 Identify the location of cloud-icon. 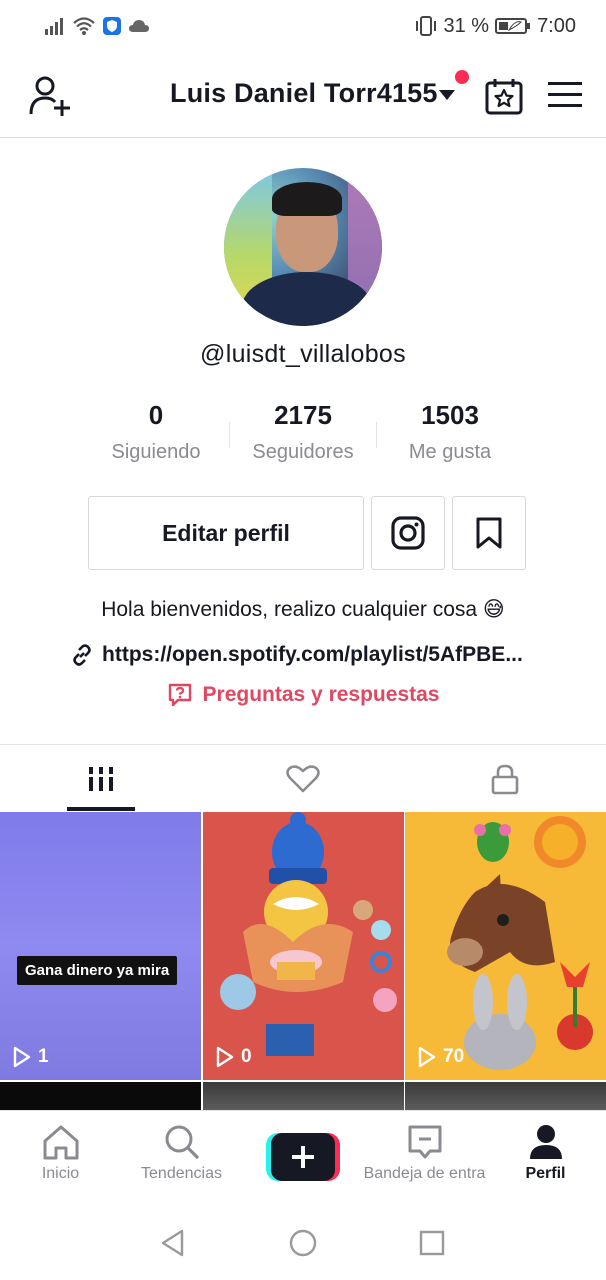
(139, 26).